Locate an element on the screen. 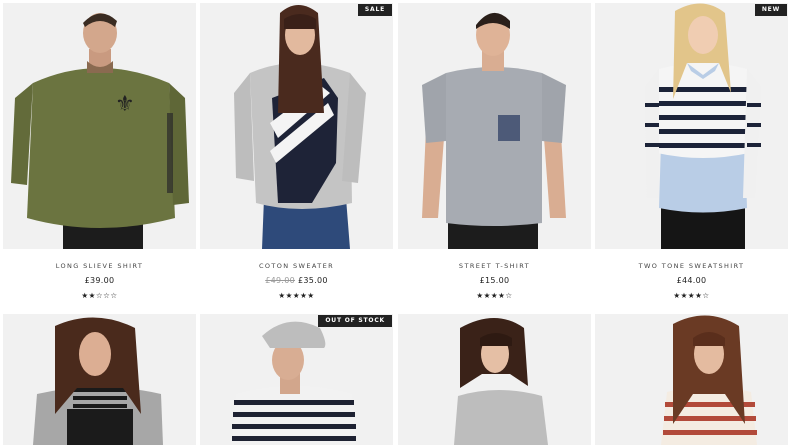 Image resolution: width=792 pixels, height=445 pixels. product-rating: ★★★★★ is located at coordinates (296, 295).